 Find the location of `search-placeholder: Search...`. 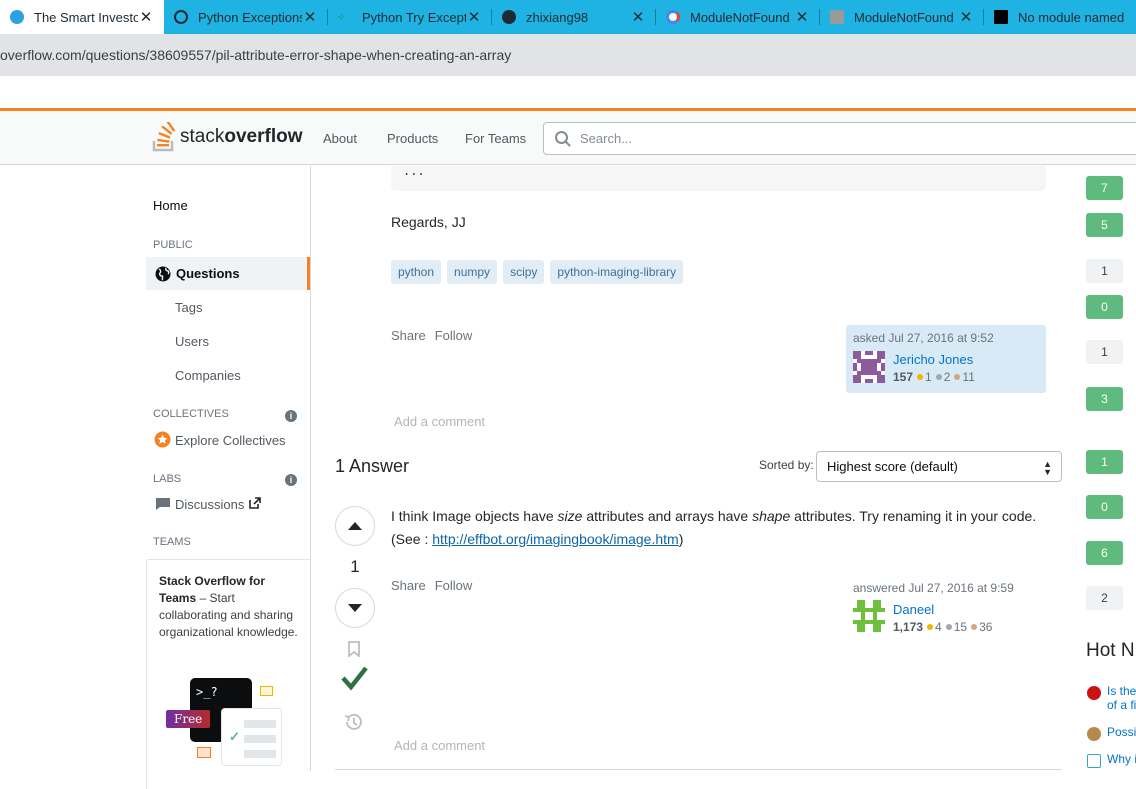

search-placeholder: Search... is located at coordinates (606, 138).